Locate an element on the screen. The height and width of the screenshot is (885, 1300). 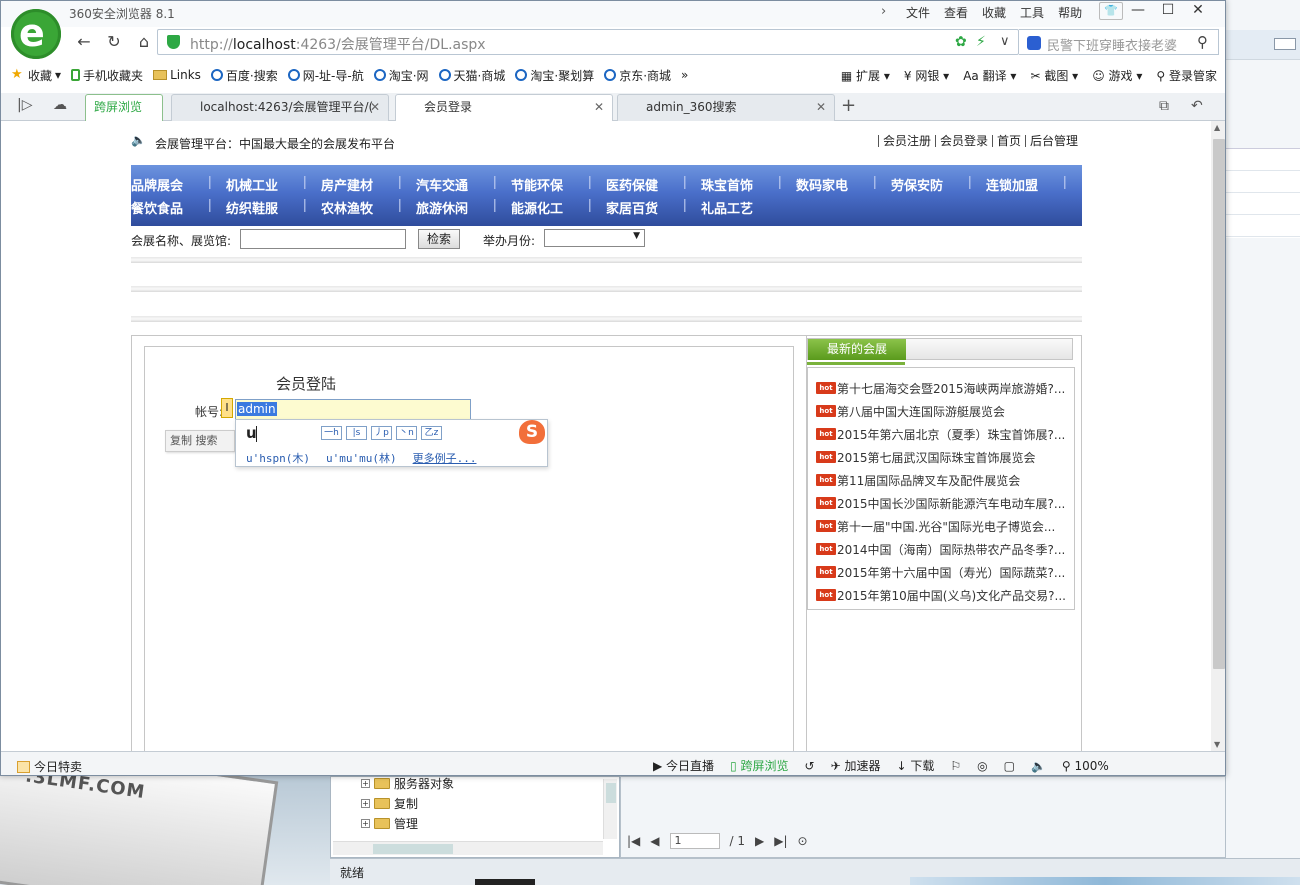
month-select is located at coordinates (594, 238).